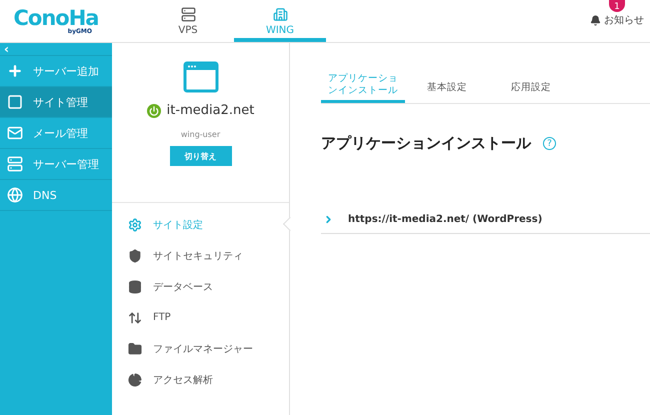 Image resolution: width=650 pixels, height=415 pixels. Describe the element at coordinates (280, 14) in the screenshot. I see `building-icon` at that location.